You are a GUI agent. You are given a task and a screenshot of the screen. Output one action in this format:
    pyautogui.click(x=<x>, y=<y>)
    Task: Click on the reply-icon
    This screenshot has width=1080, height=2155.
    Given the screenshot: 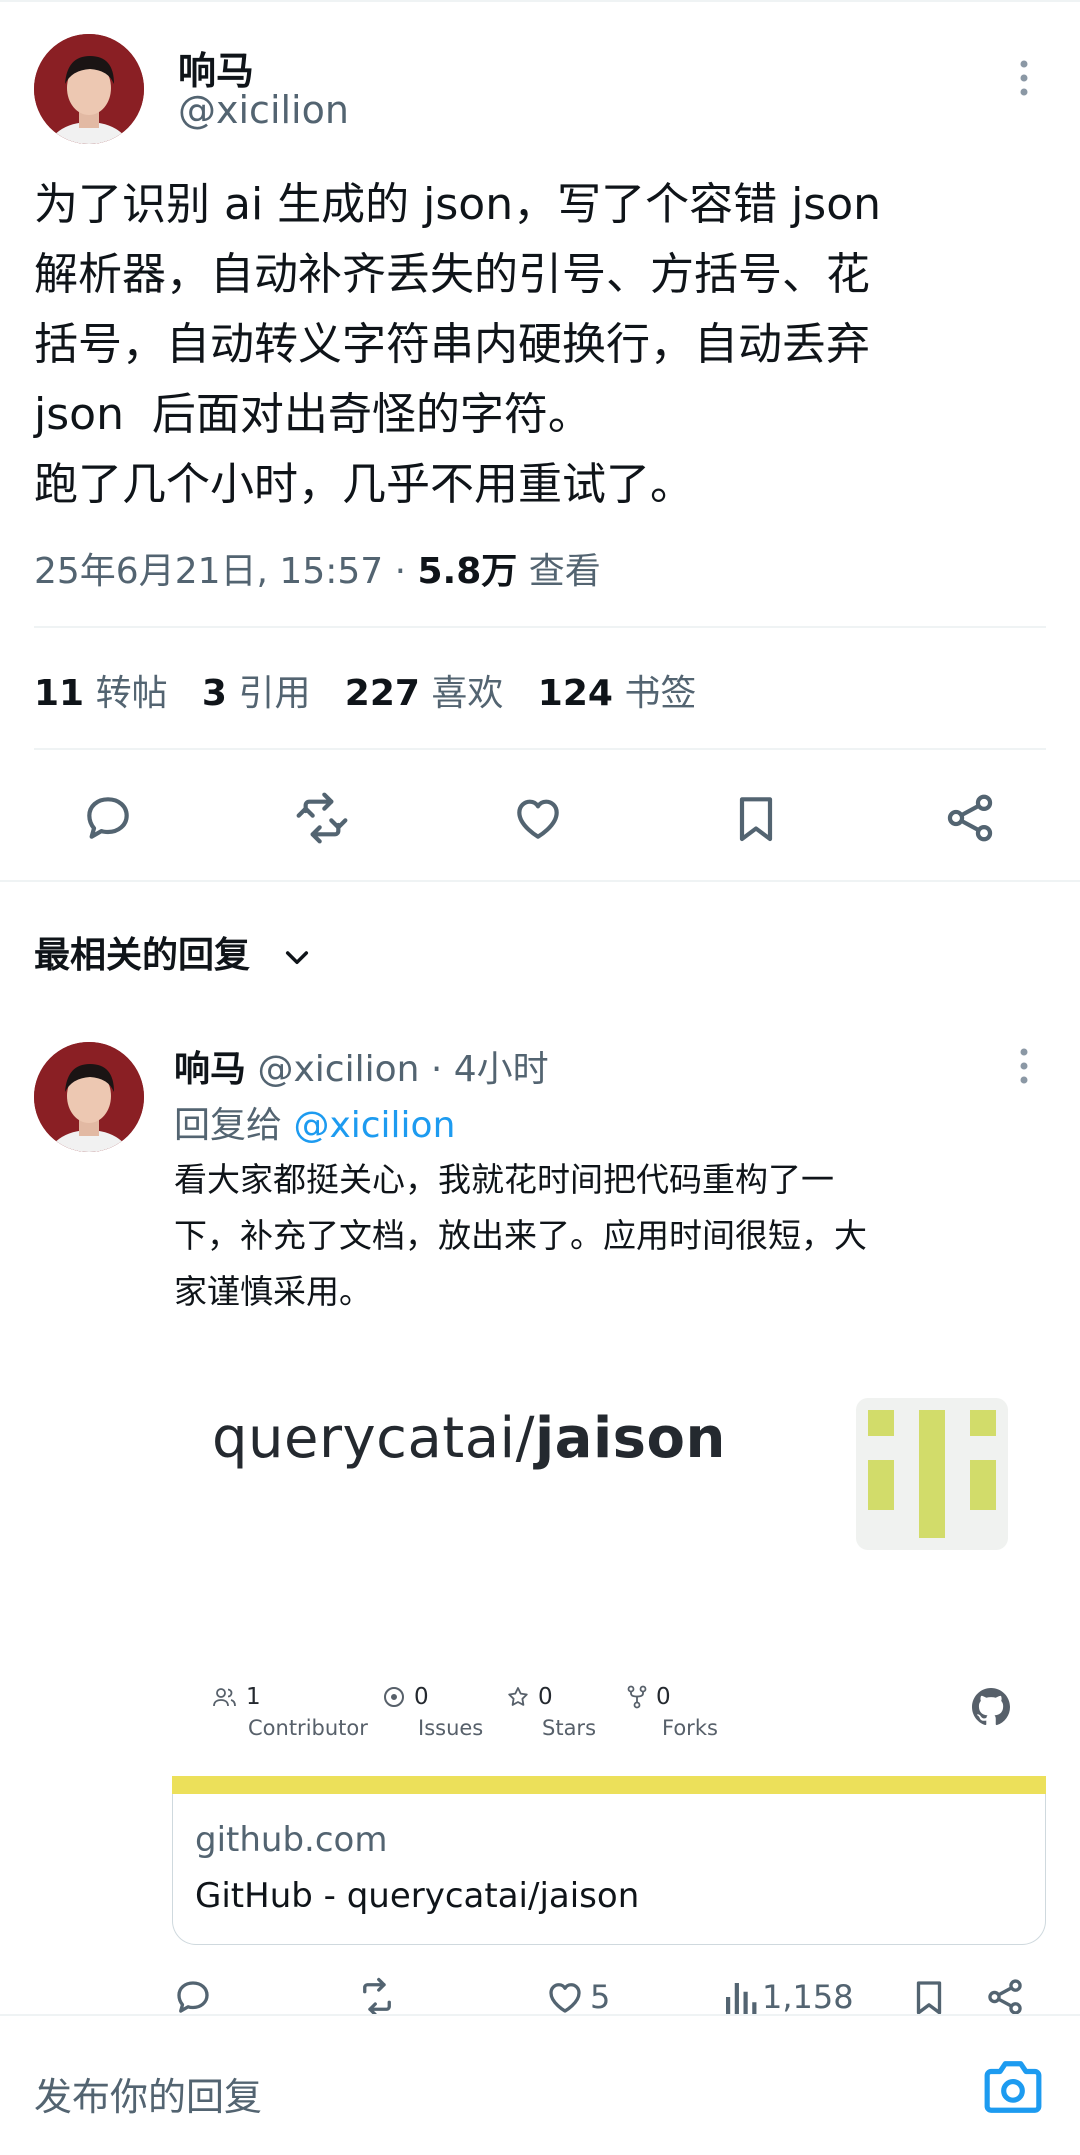 What is the action you would take?
    pyautogui.click(x=108, y=818)
    